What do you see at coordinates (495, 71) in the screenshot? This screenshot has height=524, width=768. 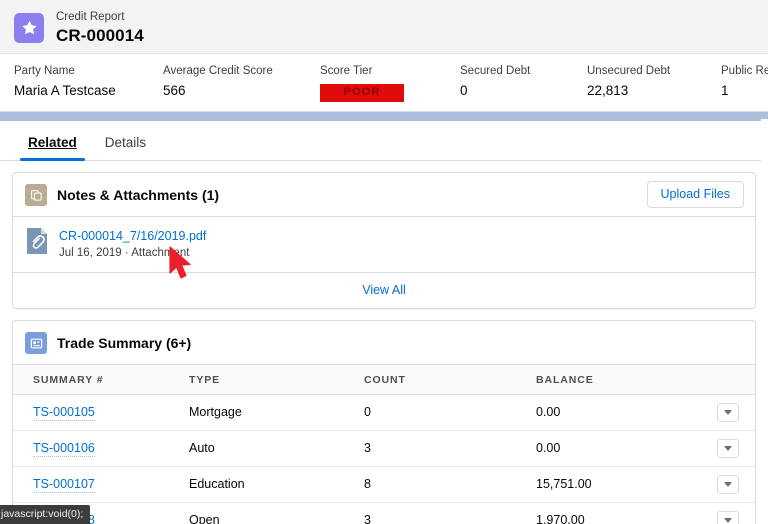 I see `field-label: Secured Debt` at bounding box center [495, 71].